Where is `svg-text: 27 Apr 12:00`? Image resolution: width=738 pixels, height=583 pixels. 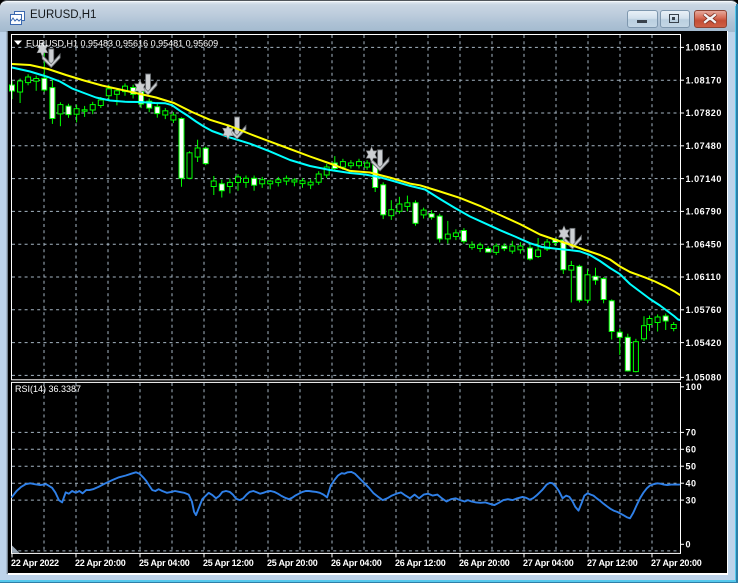
svg-text: 27 Apr 12:00 is located at coordinates (612, 563).